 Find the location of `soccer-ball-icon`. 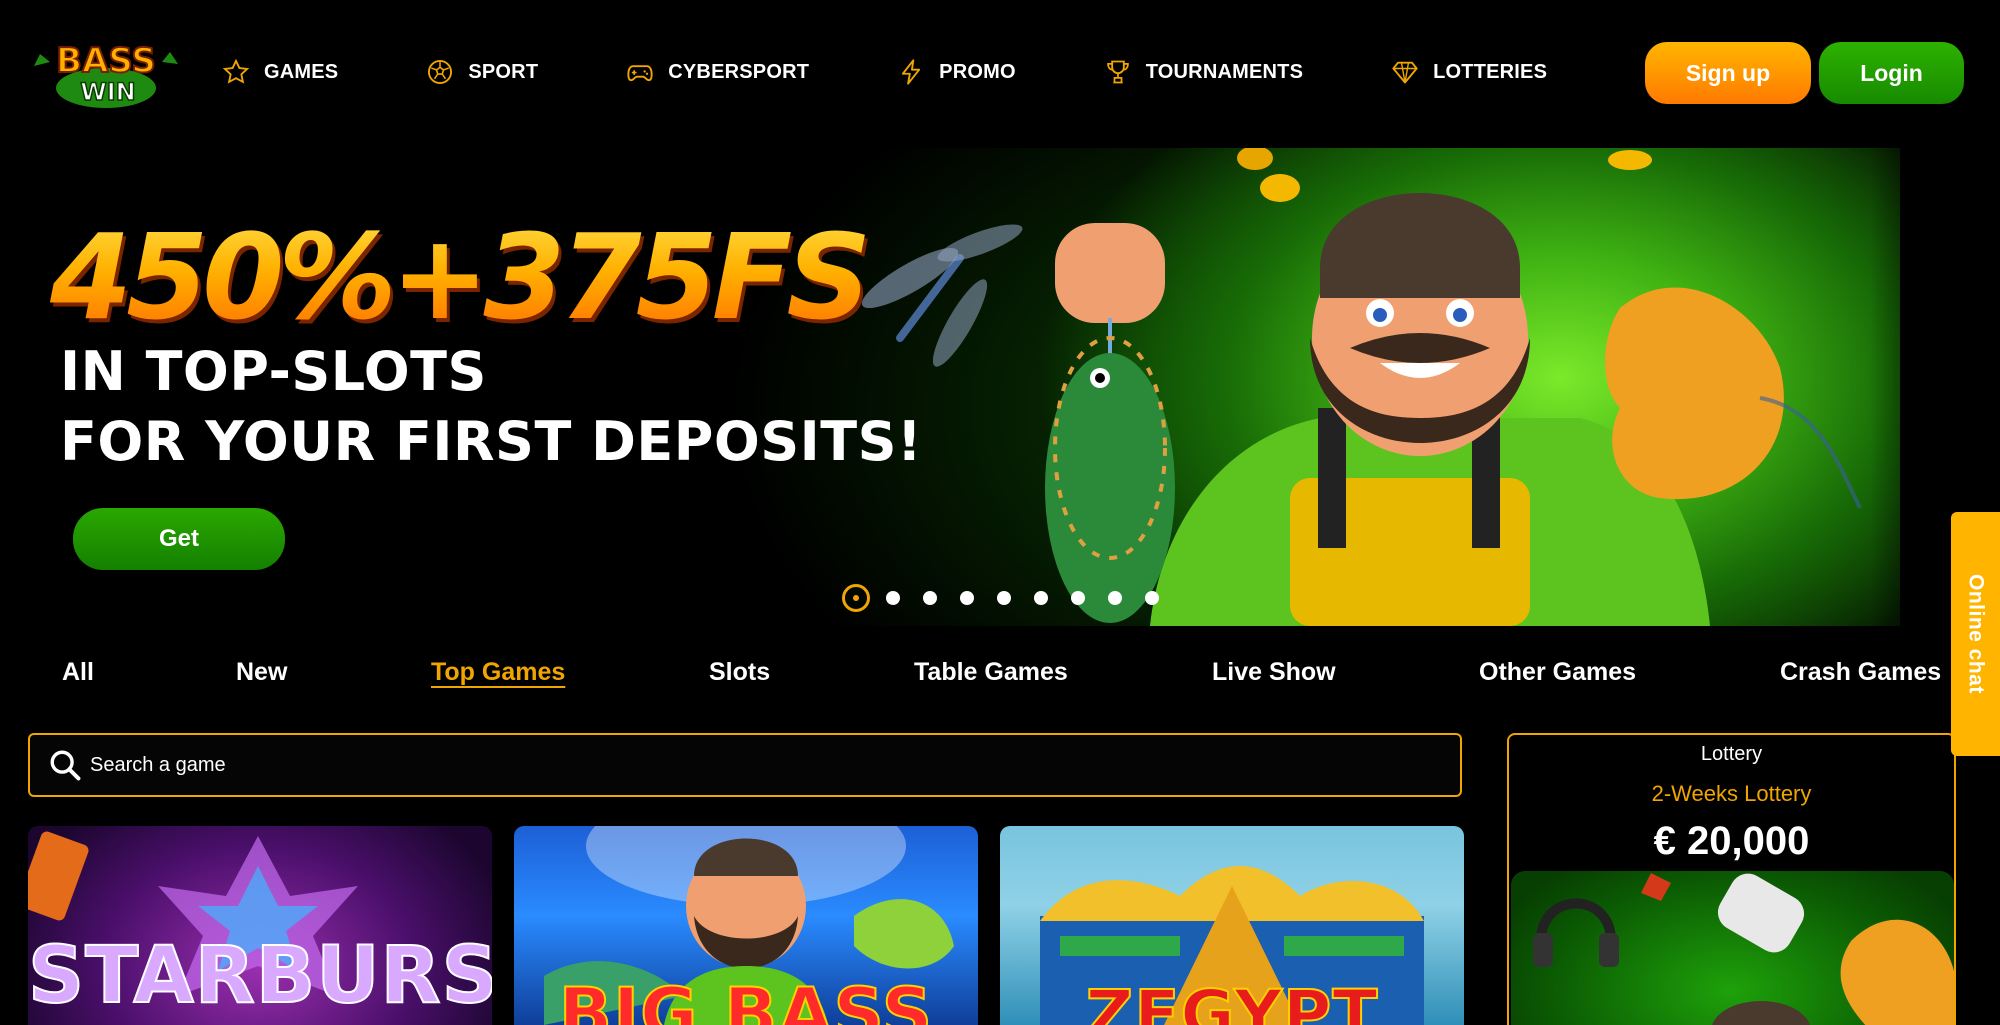

soccer-ball-icon is located at coordinates (440, 72).